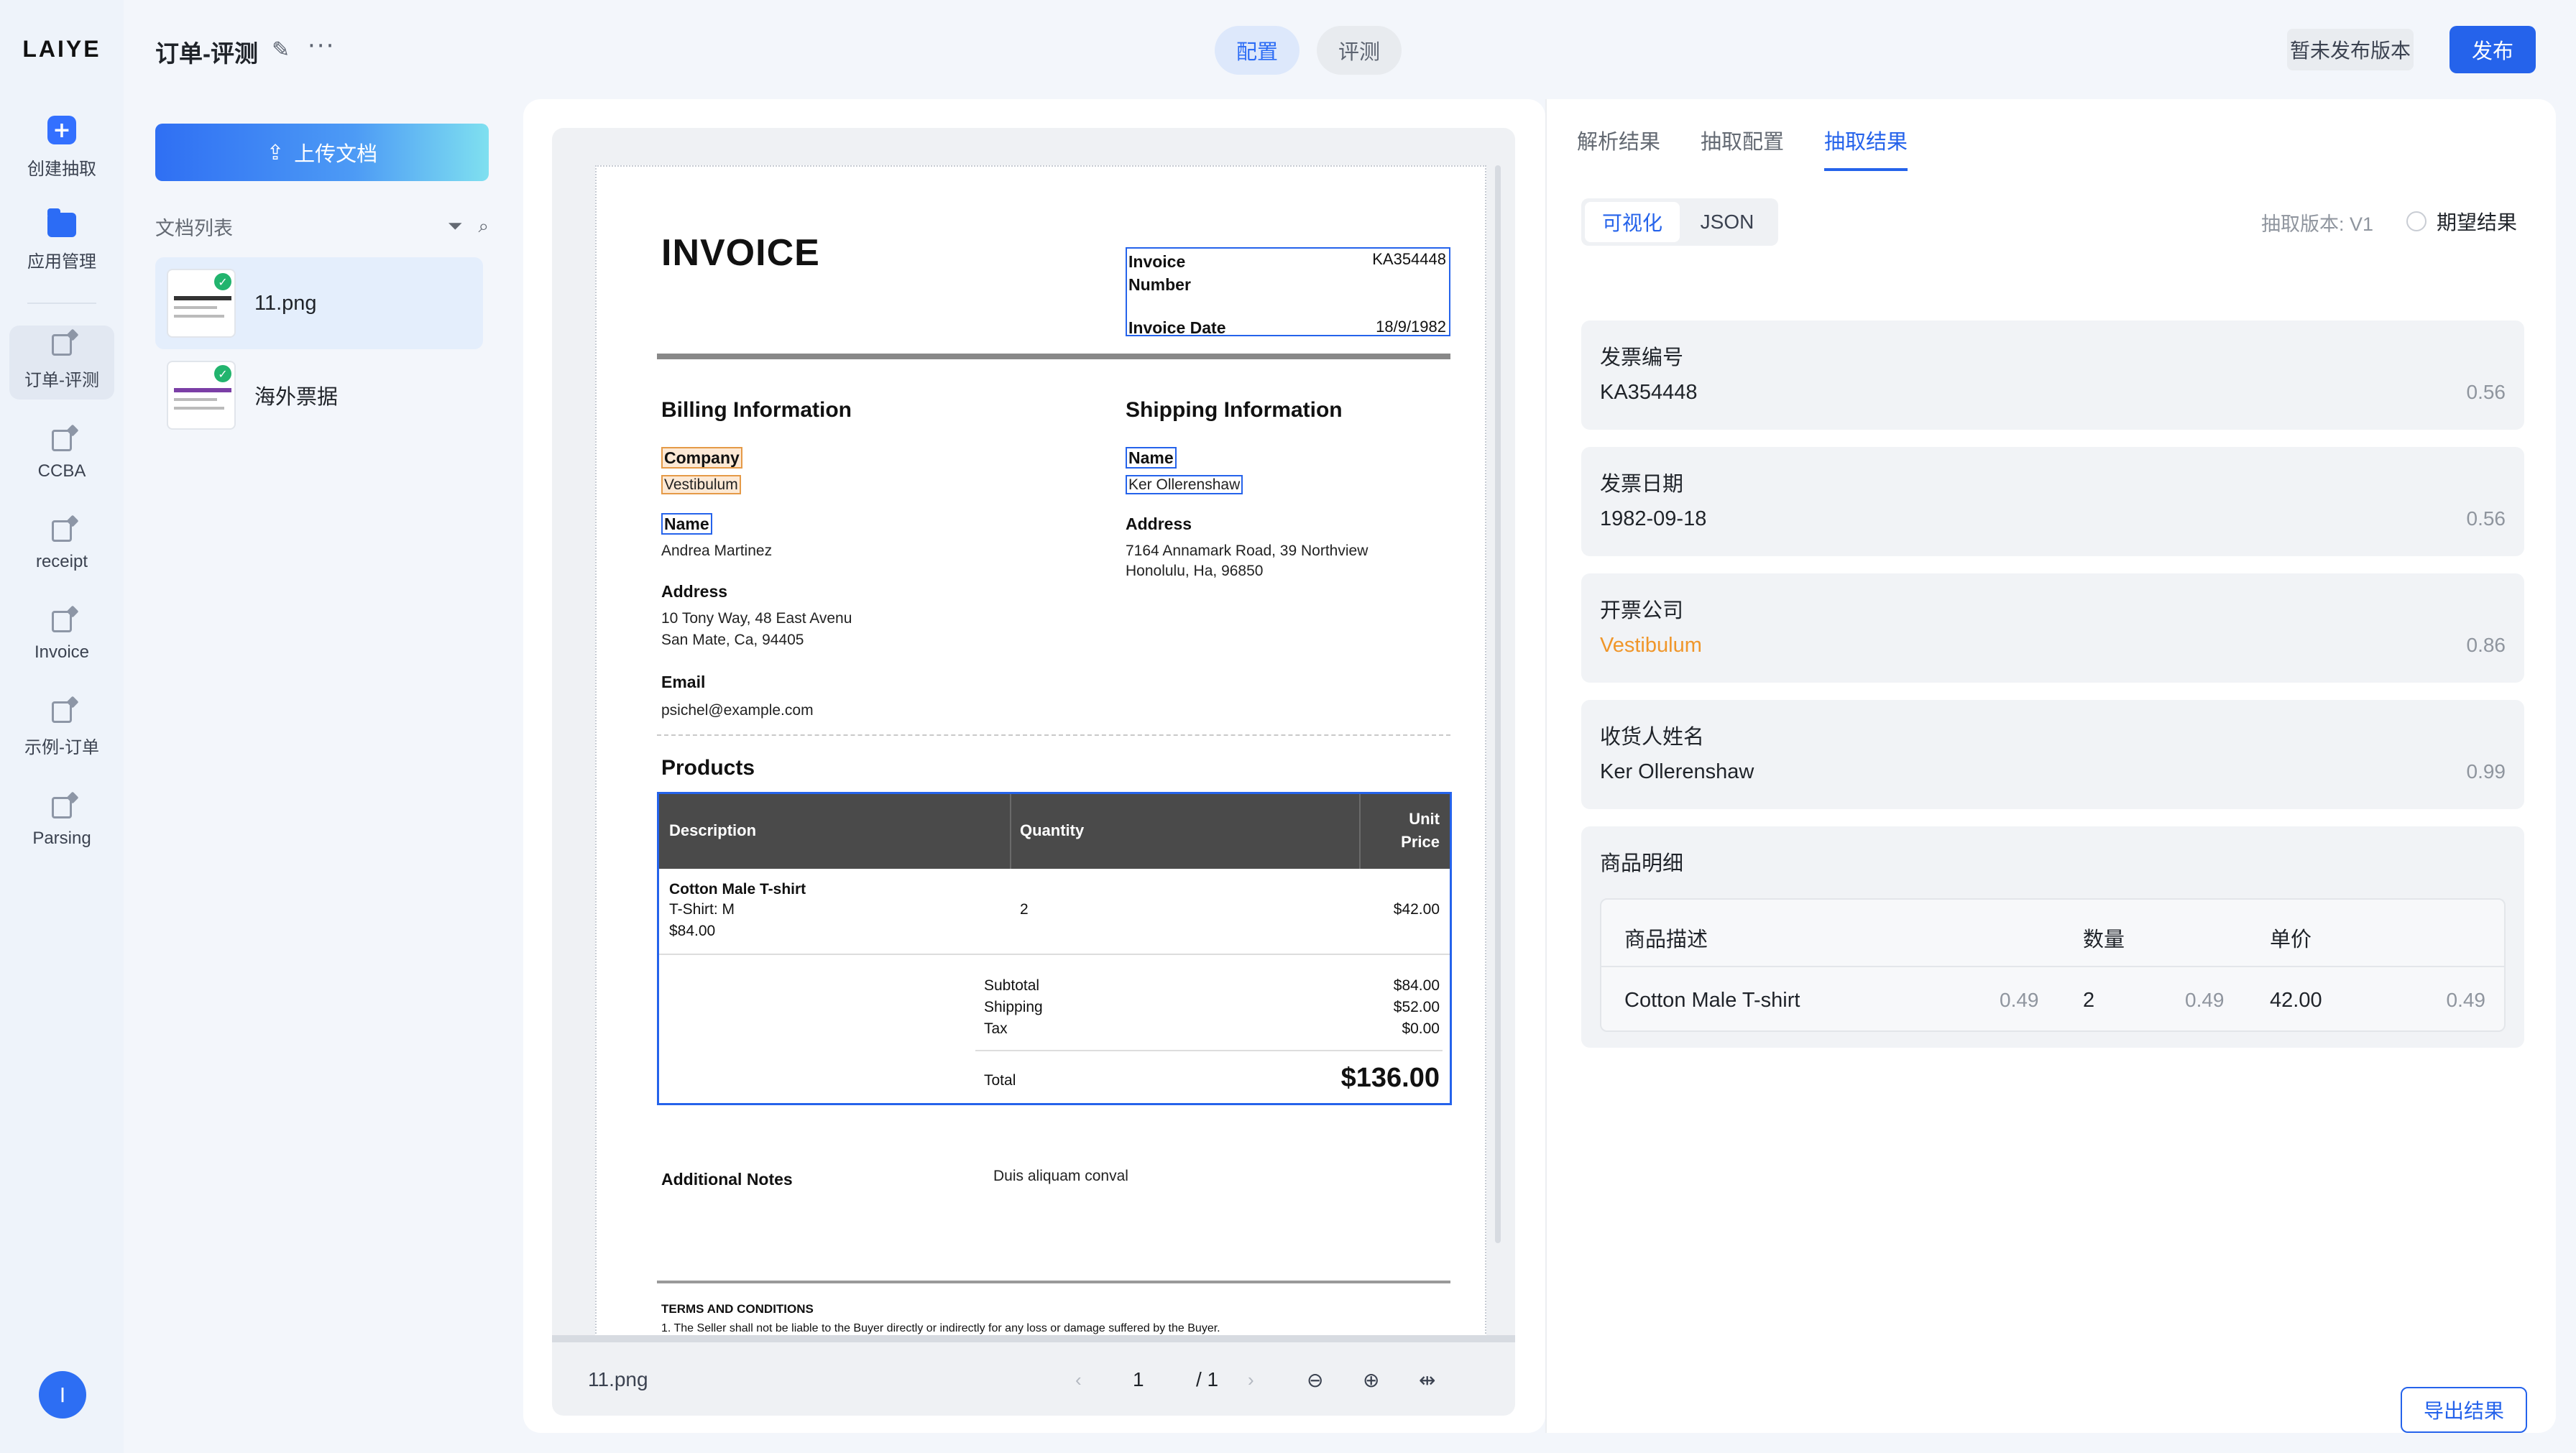  Describe the element at coordinates (61, 822) in the screenshot. I see `sidebar-item-parsing: Parsing` at that location.